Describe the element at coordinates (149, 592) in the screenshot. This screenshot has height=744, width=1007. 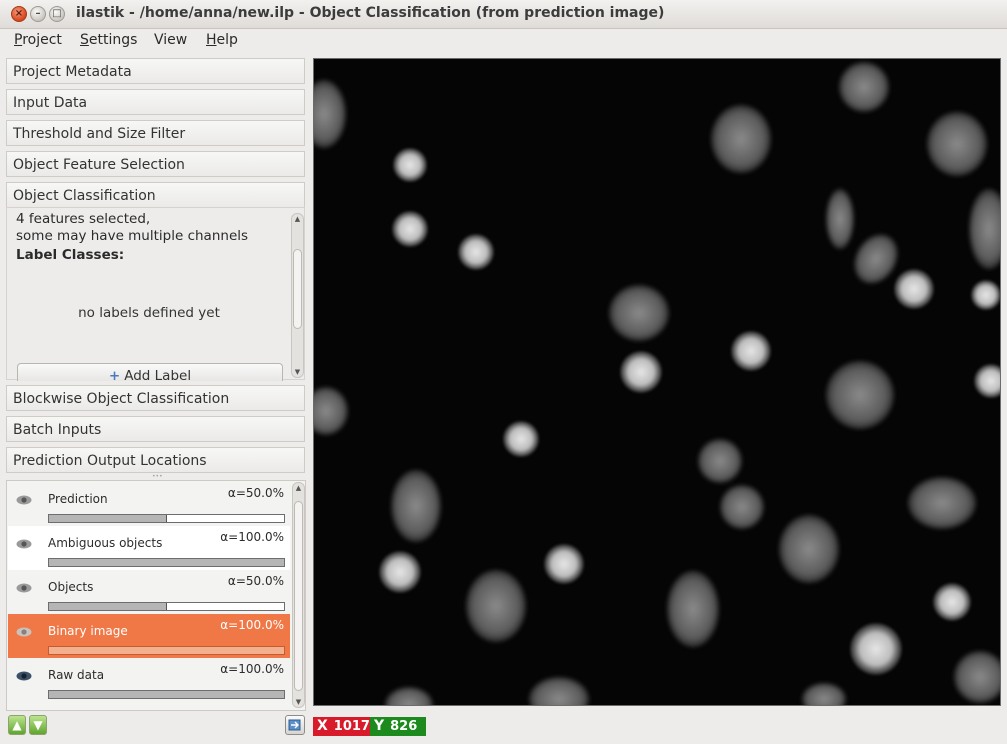
I see `layer-objects: Objects α=50.0%` at that location.